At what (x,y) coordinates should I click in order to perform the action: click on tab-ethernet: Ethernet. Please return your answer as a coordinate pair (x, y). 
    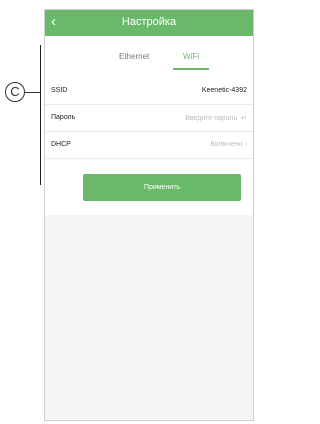
    Looking at the image, I should click on (134, 56).